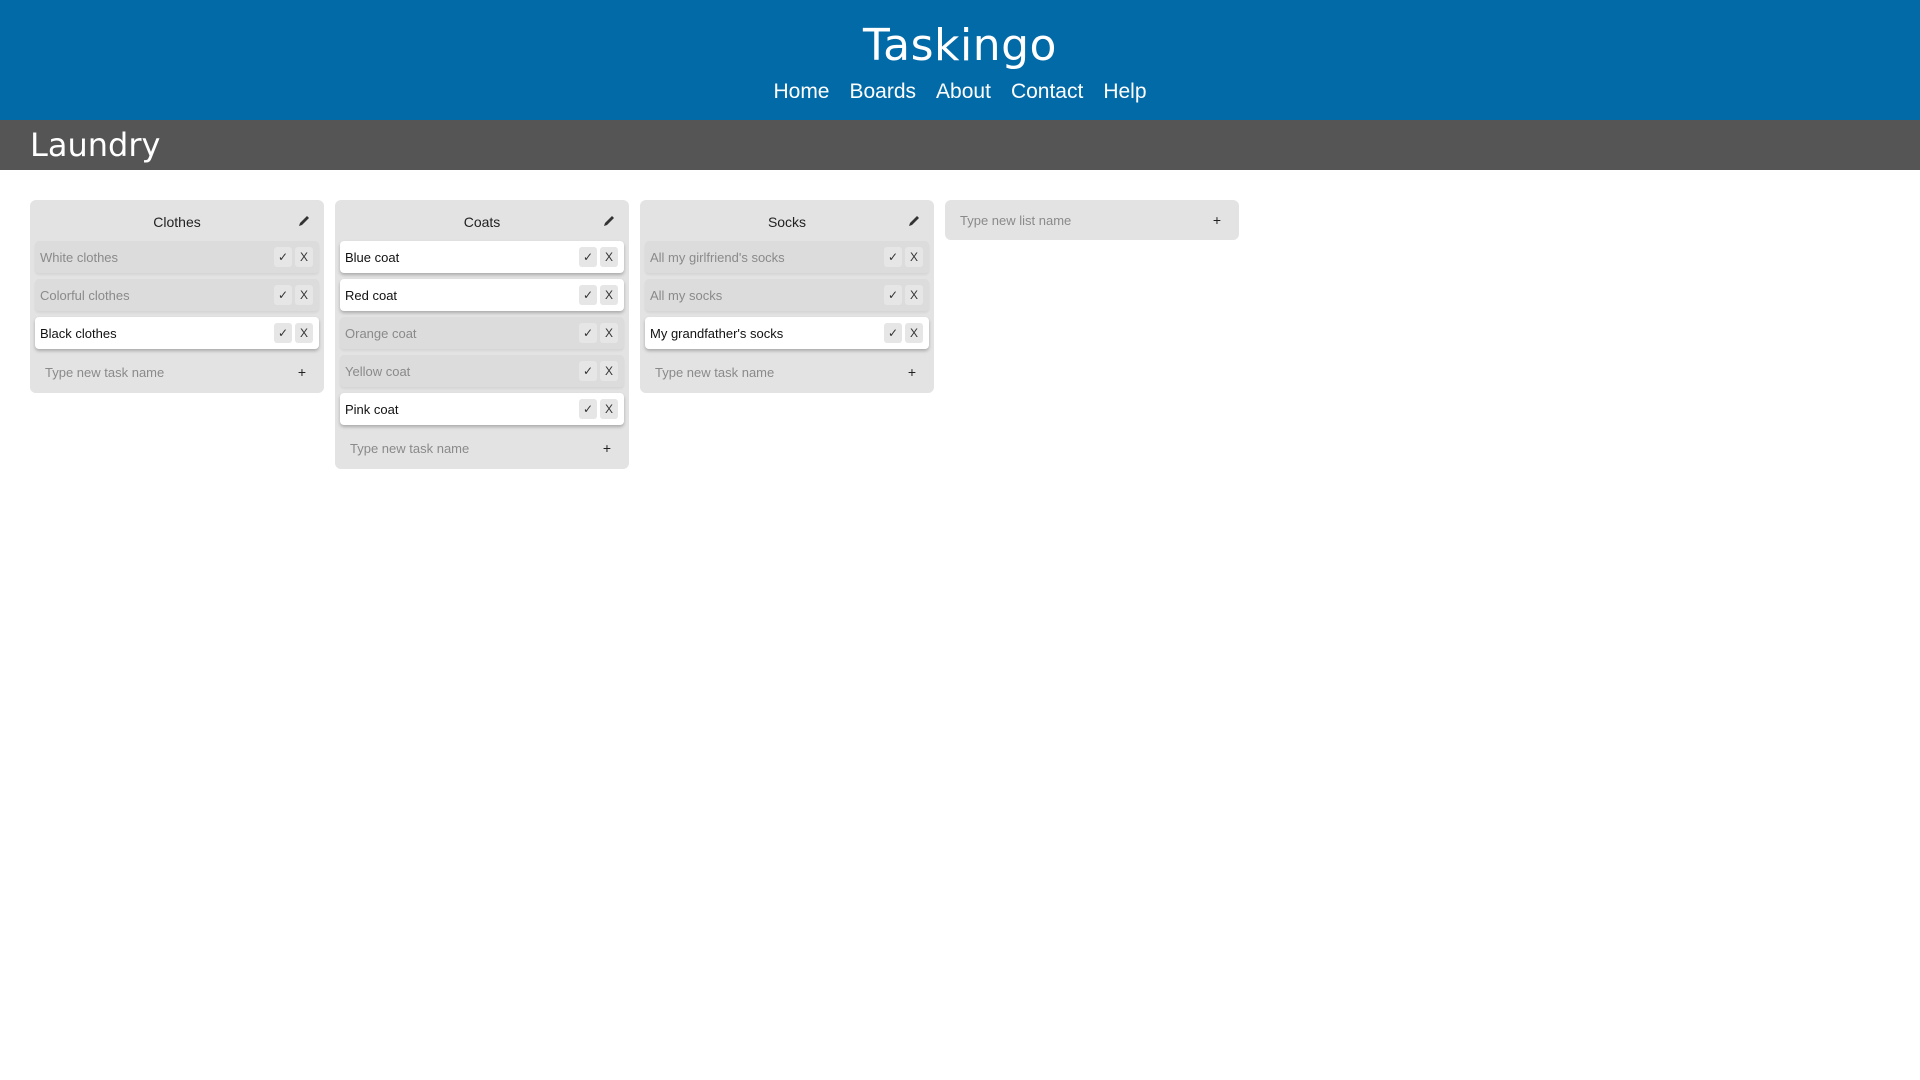 The height and width of the screenshot is (1080, 1920). I want to click on list-header: Socks, so click(787, 222).